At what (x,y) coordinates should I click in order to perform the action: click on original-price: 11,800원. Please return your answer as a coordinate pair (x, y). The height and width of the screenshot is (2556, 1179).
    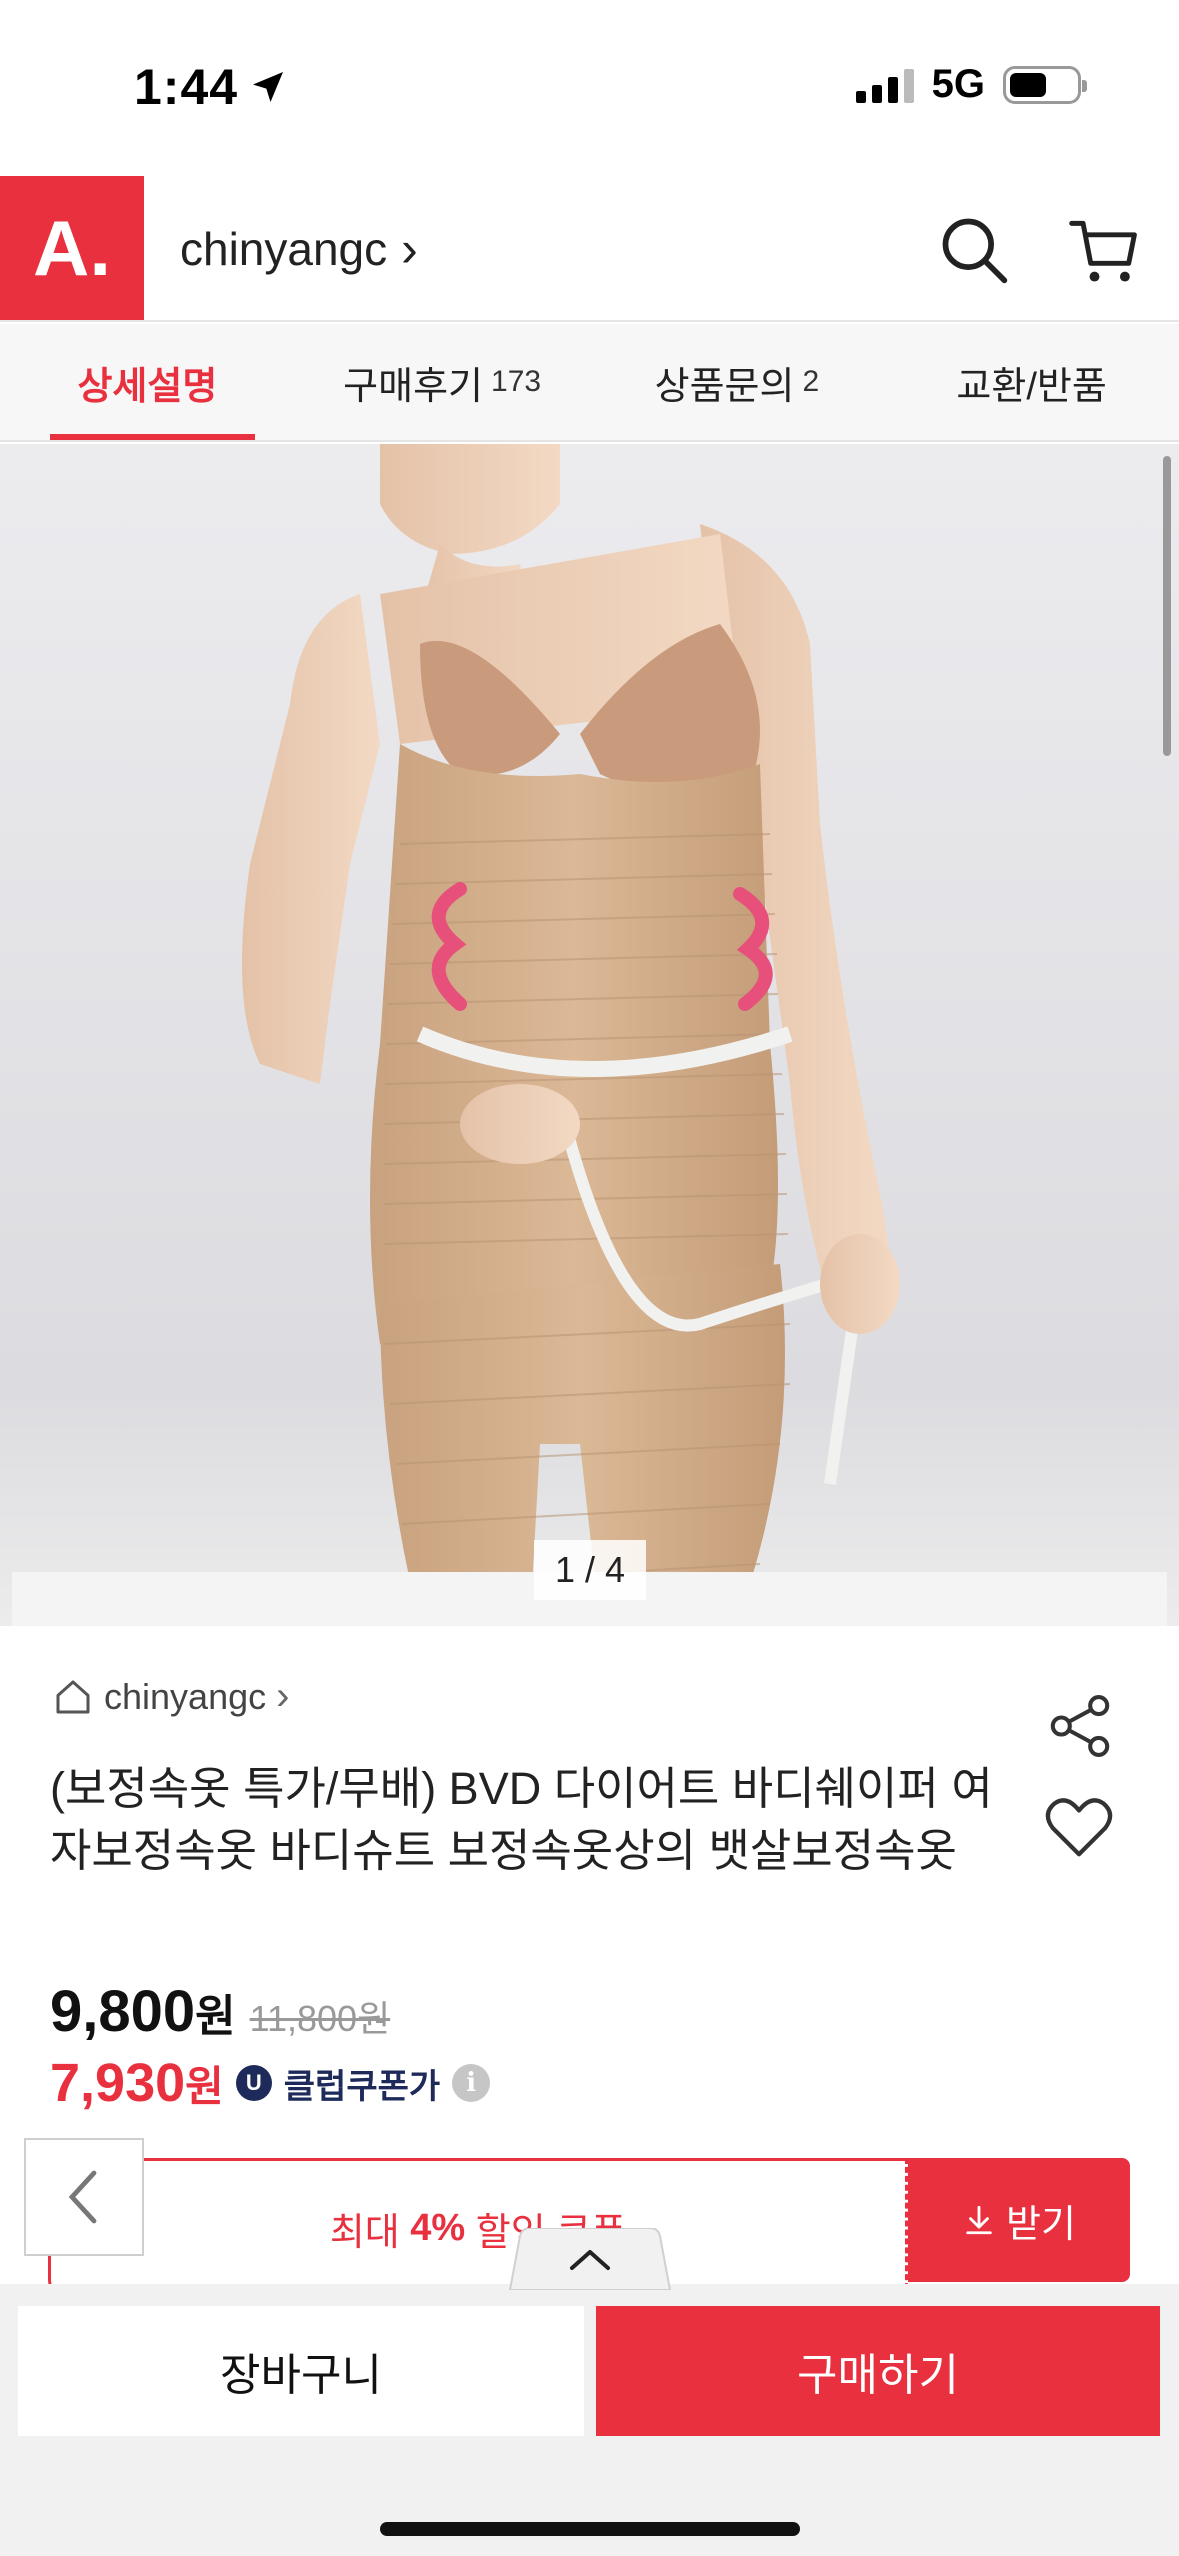
    Looking at the image, I should click on (320, 2018).